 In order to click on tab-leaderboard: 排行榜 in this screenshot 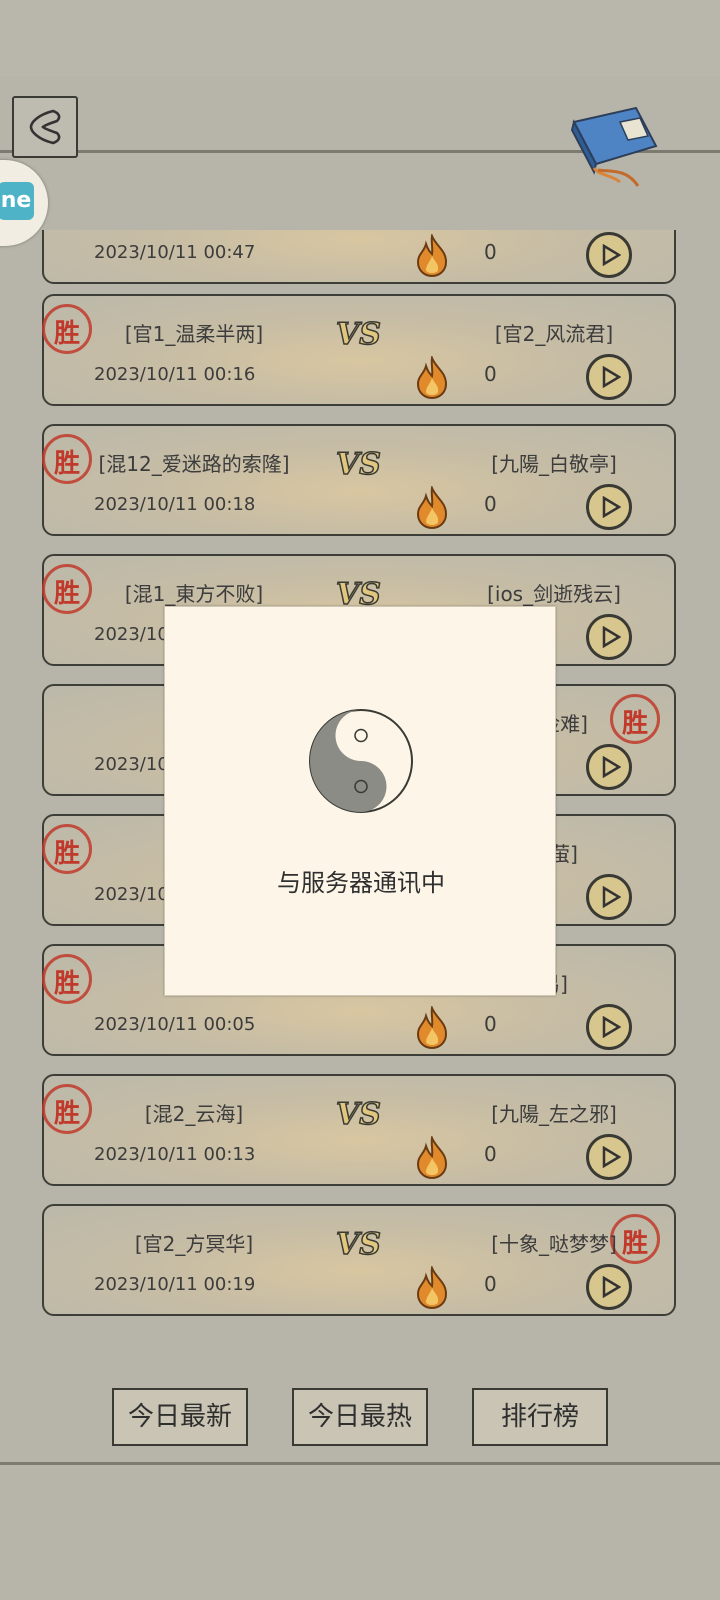, I will do `click(540, 1417)`.